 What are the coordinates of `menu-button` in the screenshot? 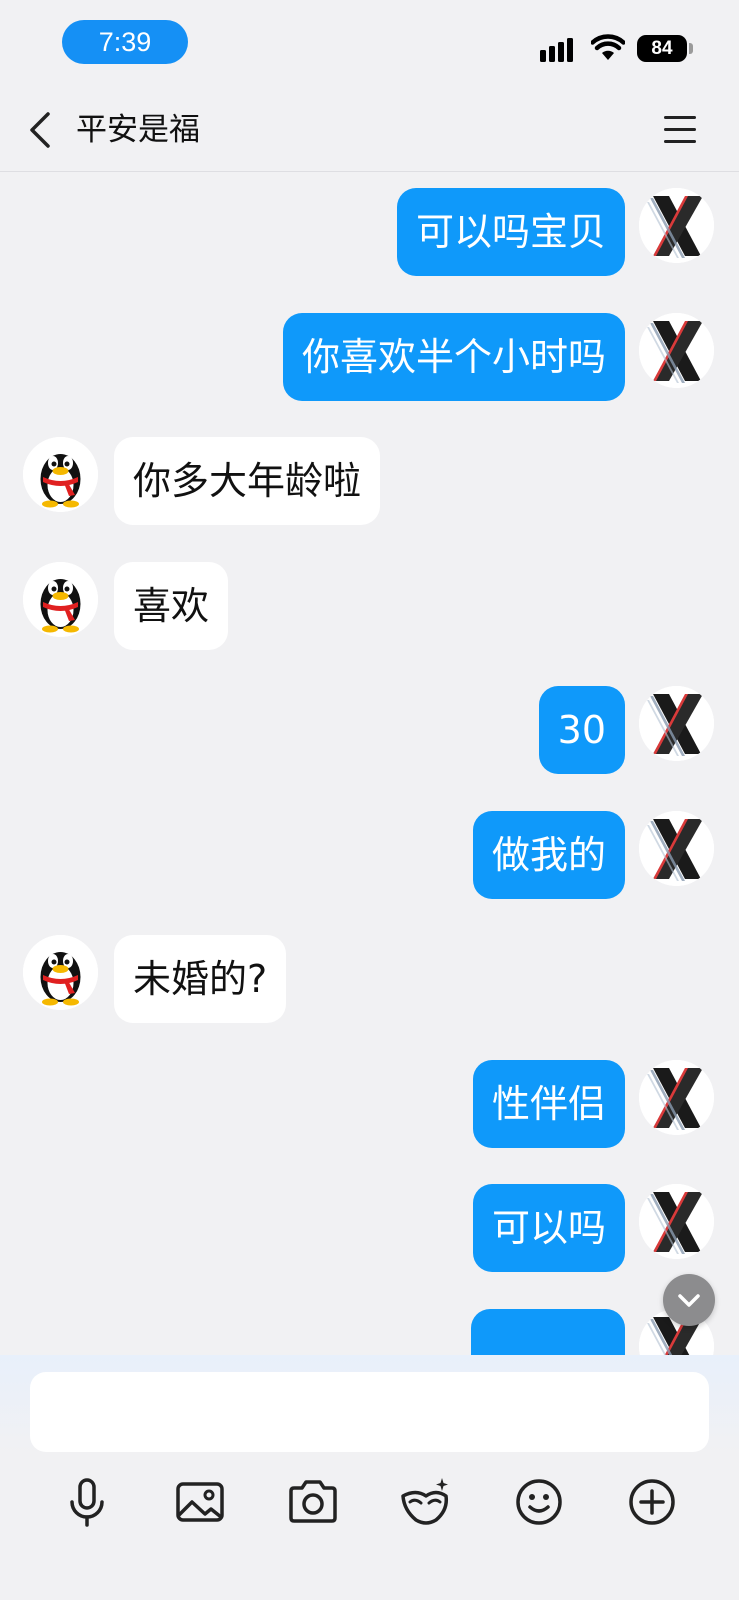 It's located at (679, 130).